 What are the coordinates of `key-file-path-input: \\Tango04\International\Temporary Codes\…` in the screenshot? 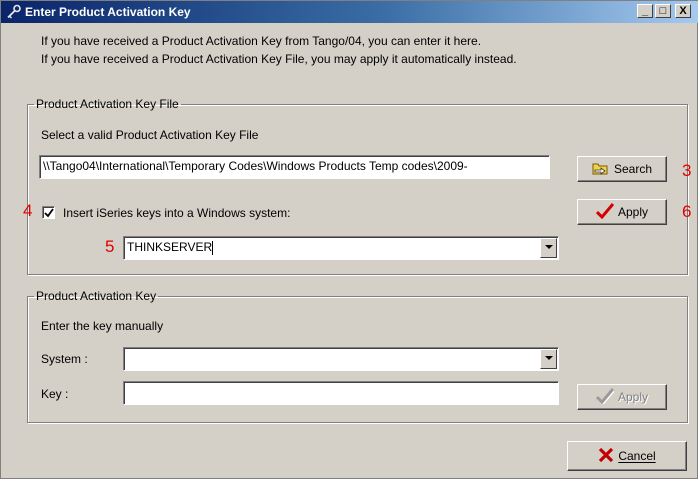 It's located at (294, 167).